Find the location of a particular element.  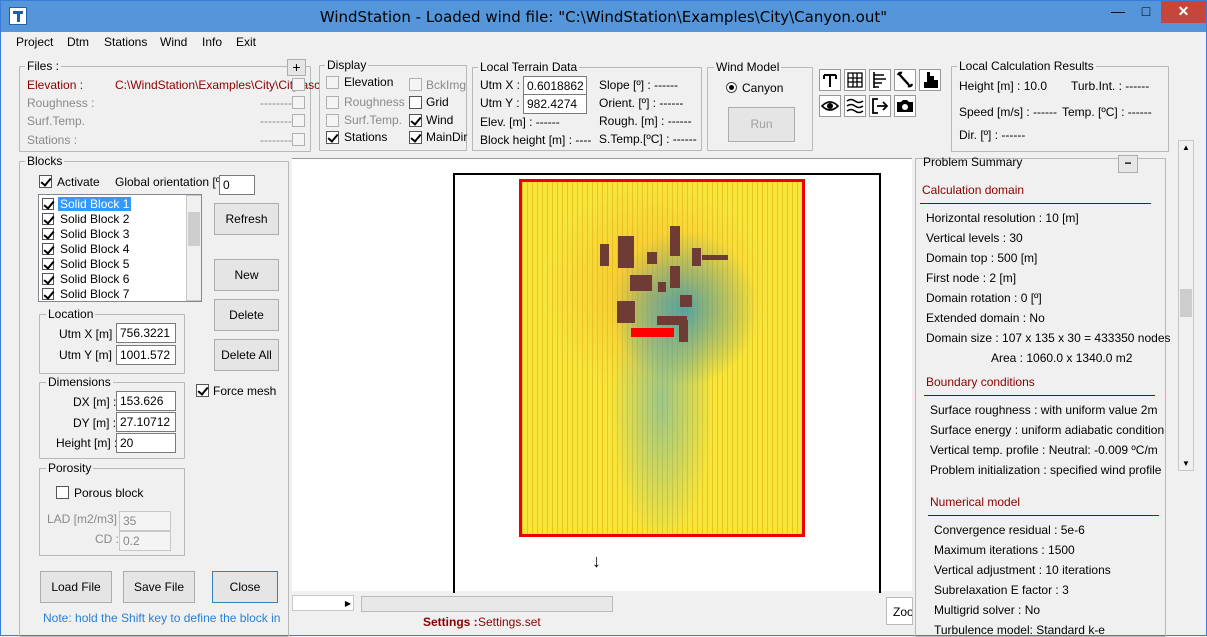

summary-line: Vertical adjustment : 10 iterations is located at coordinates (1022, 570).